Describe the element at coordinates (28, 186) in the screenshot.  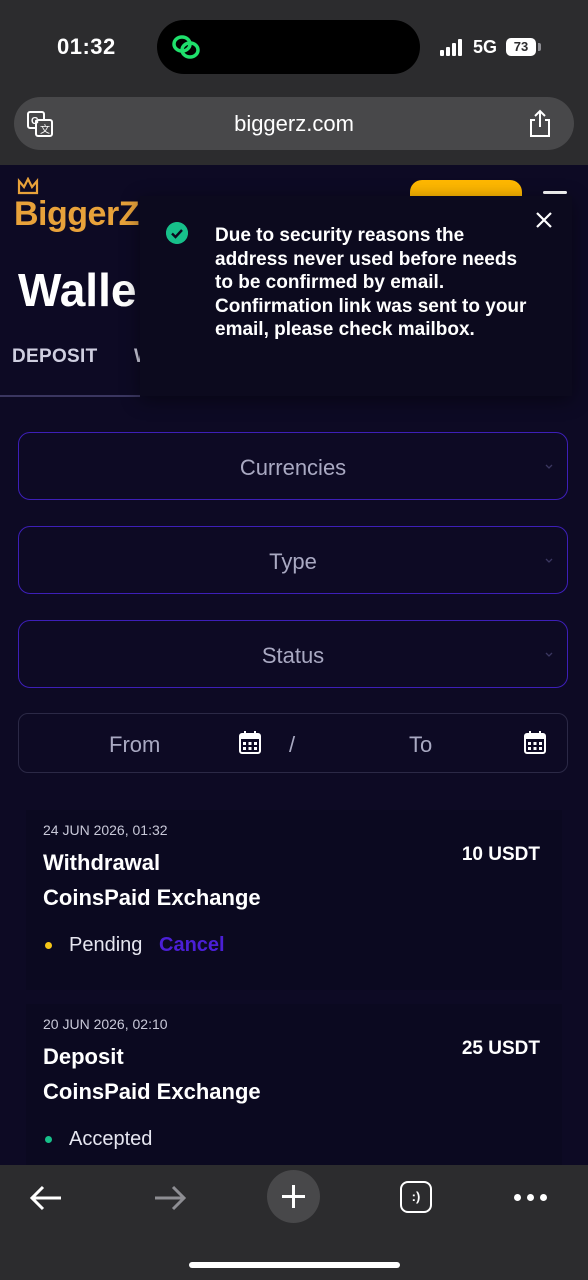
I see `crown-icon` at that location.